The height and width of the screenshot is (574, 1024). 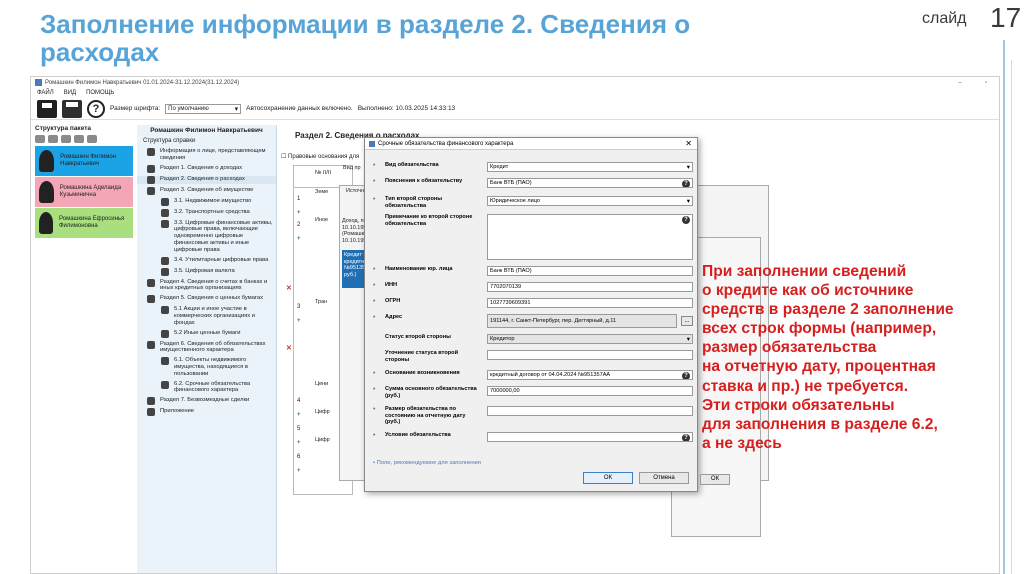 I want to click on row-kind-cif1: Цифр, so click(x=322, y=412).